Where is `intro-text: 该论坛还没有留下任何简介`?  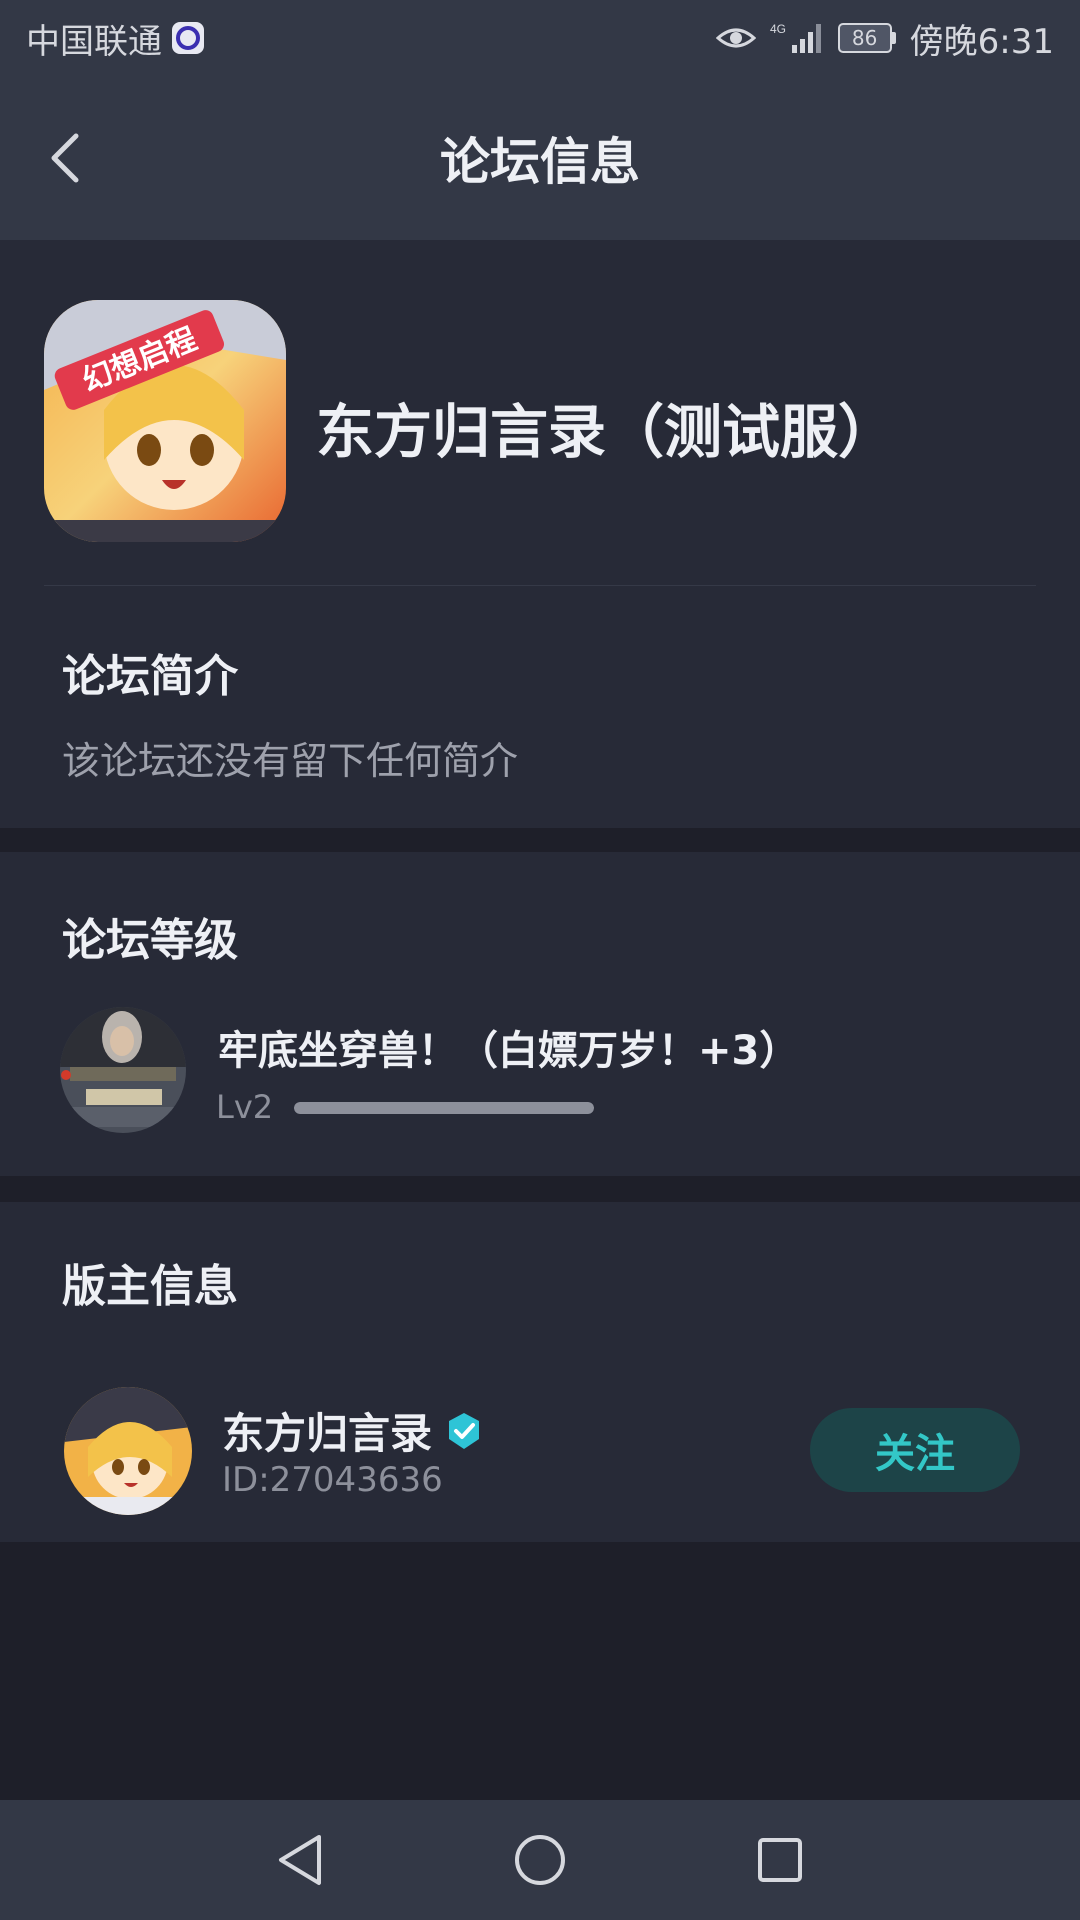 intro-text: 该论坛还没有留下任何简介 is located at coordinates (290, 761).